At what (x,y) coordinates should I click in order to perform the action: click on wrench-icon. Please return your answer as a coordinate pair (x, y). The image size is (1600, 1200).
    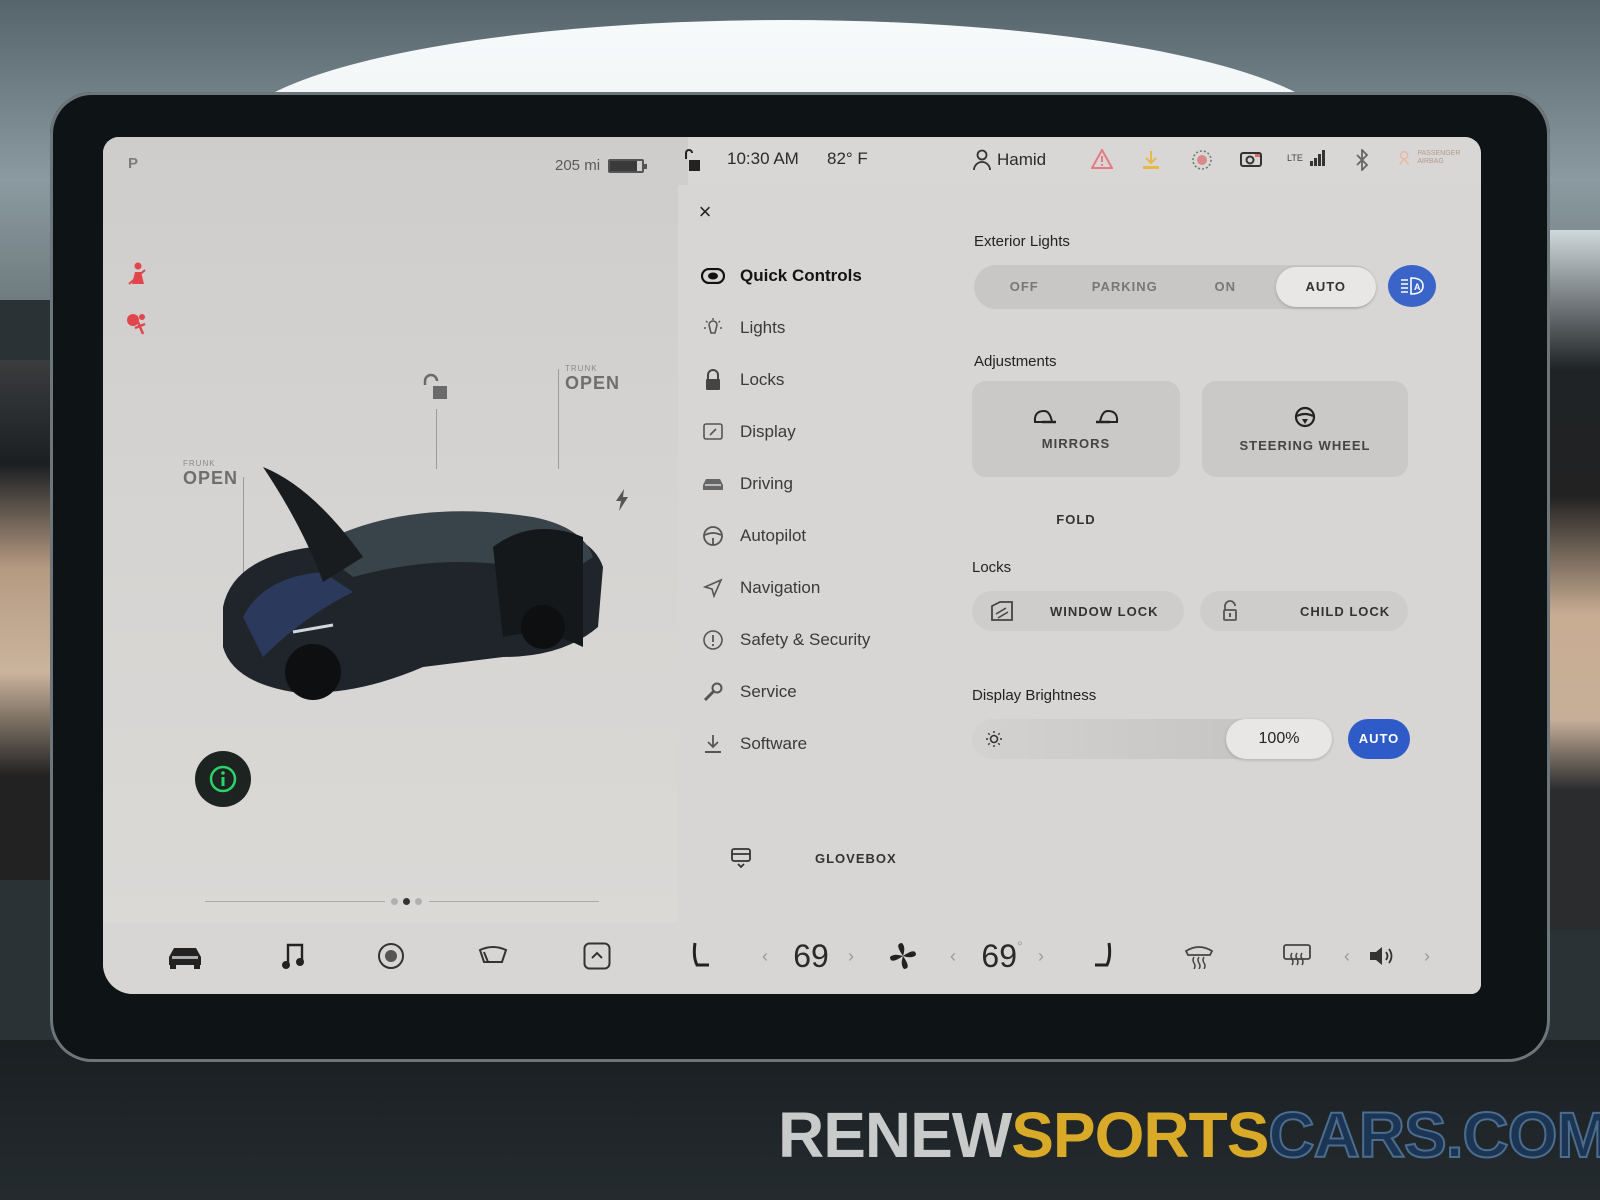
    Looking at the image, I should click on (713, 692).